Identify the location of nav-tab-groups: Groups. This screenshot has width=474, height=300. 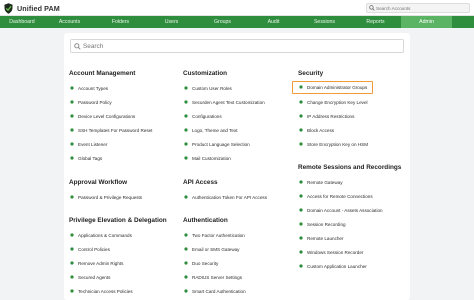
(222, 22).